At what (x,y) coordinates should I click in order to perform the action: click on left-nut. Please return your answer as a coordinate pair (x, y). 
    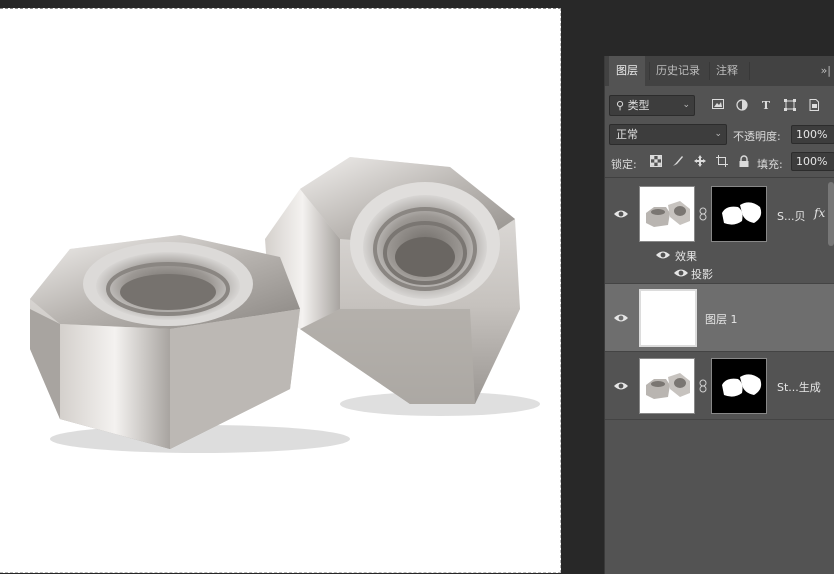
    Looking at the image, I should click on (165, 342).